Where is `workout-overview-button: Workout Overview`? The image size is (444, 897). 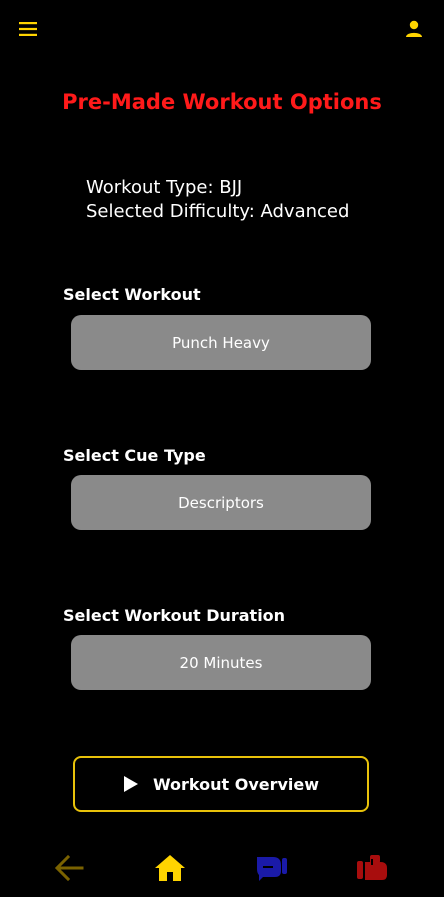
workout-overview-button: Workout Overview is located at coordinates (221, 784).